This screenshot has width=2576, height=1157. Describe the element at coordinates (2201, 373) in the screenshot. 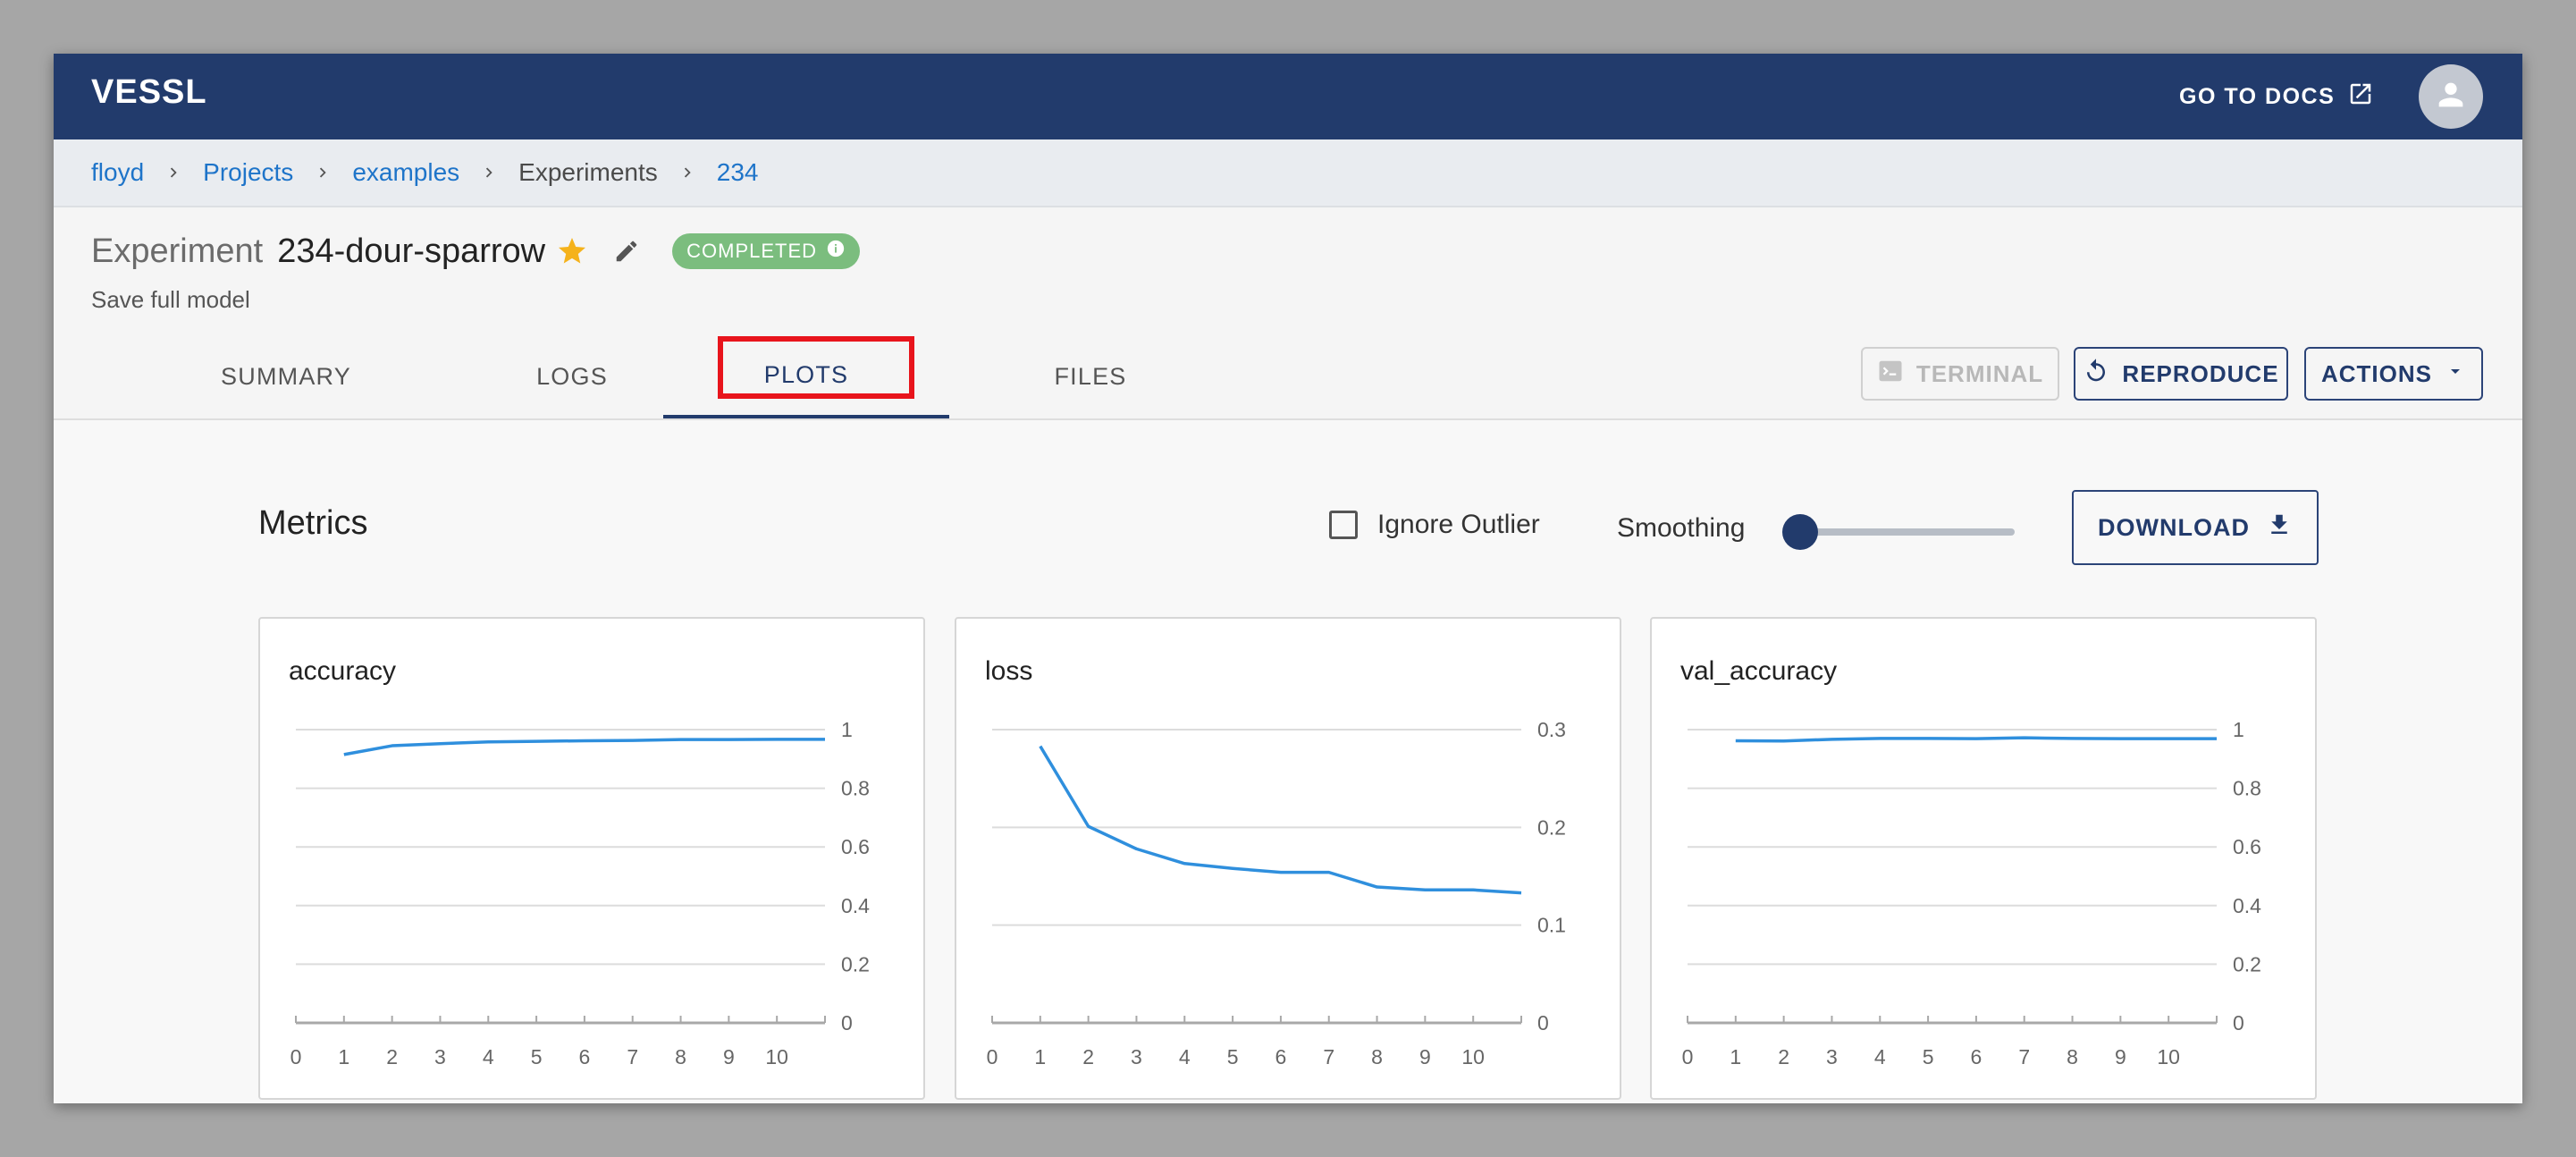

I see `reproduce-label: REPRODUCE` at that location.